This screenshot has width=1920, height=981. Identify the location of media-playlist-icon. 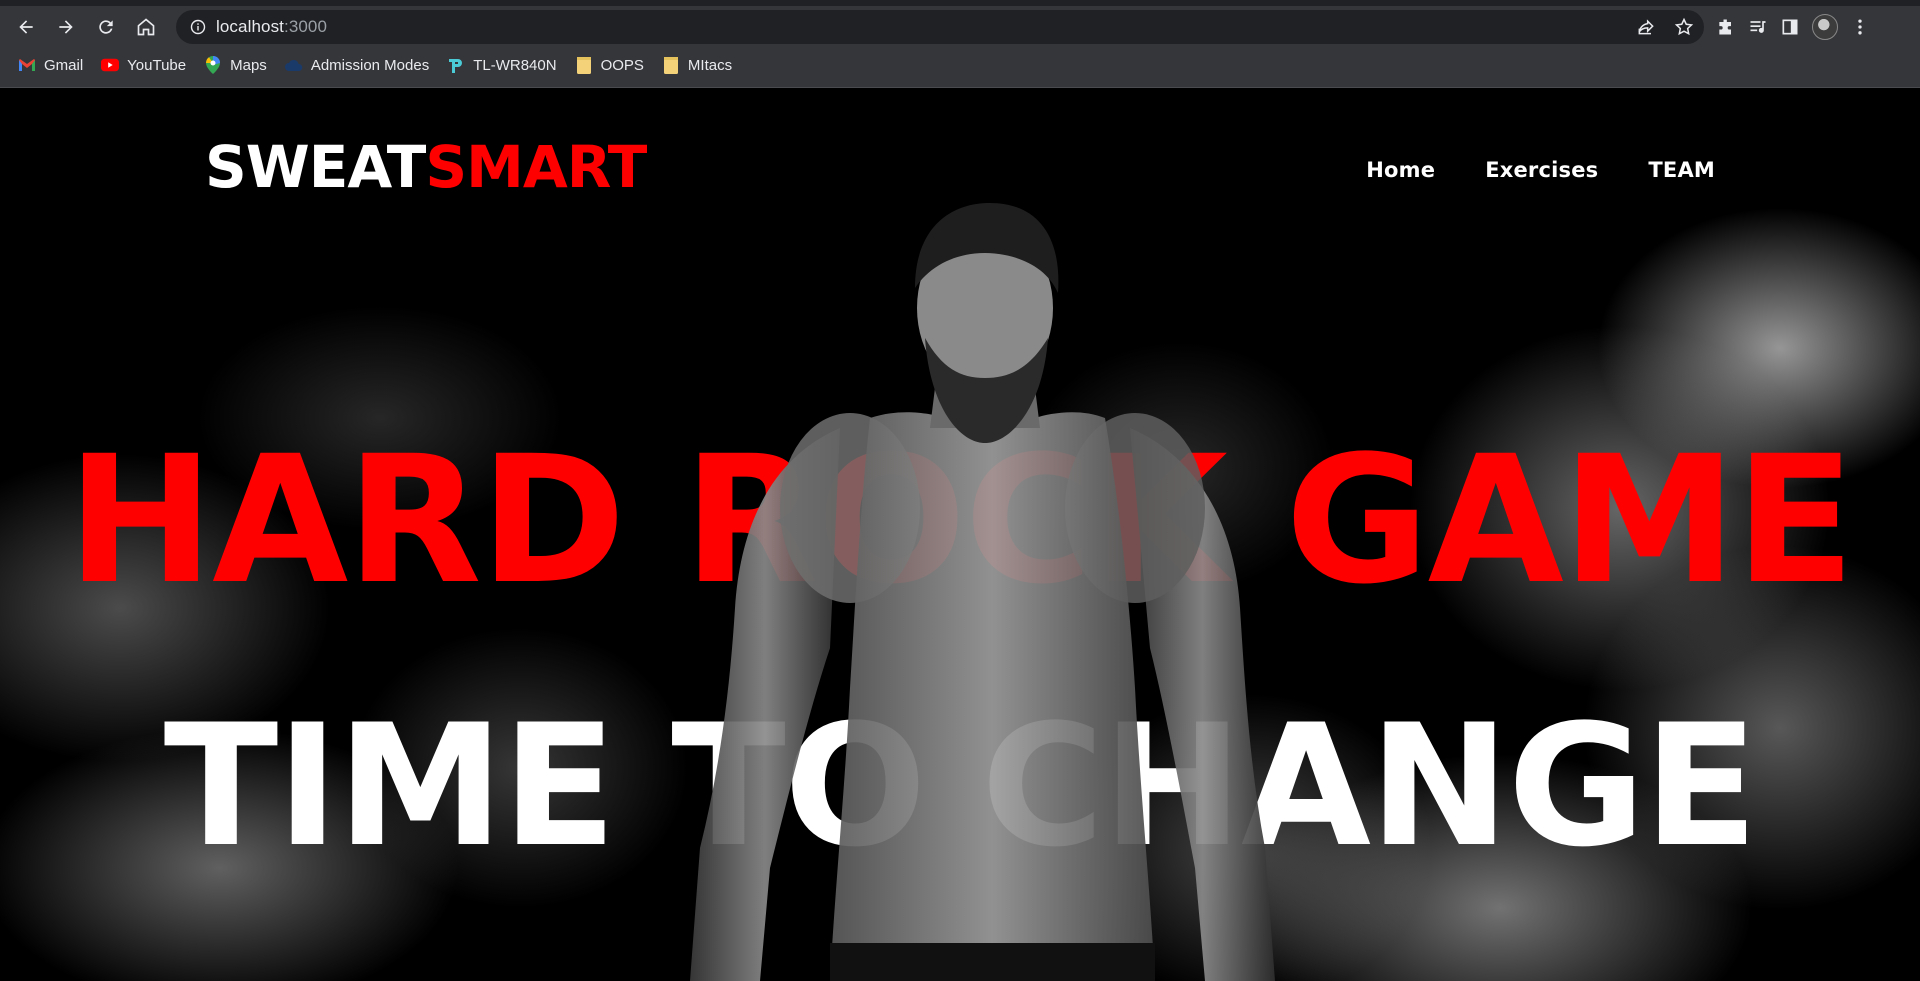
(1758, 27).